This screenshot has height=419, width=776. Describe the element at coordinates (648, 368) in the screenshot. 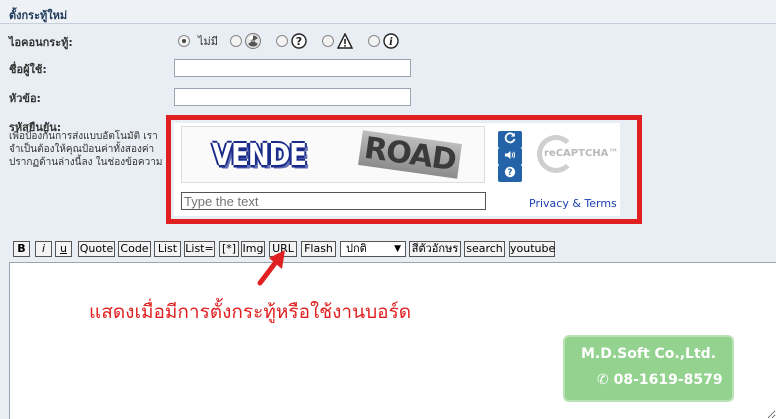

I see `company-watermark: M.D.Soft Co.,Ltd. ✆ 08-1619-8579` at that location.